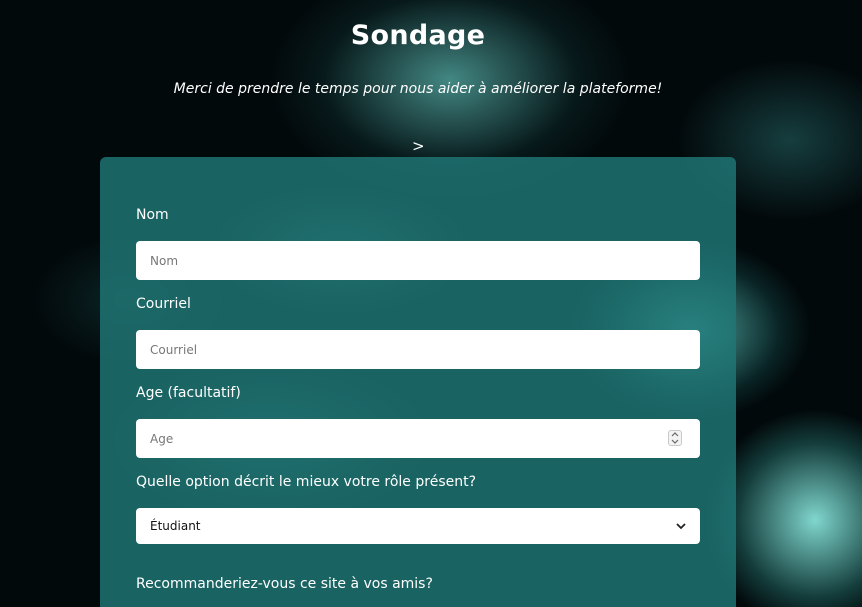 Image resolution: width=862 pixels, height=607 pixels. Describe the element at coordinates (175, 526) in the screenshot. I see `role-selected-value: Étudiant` at that location.